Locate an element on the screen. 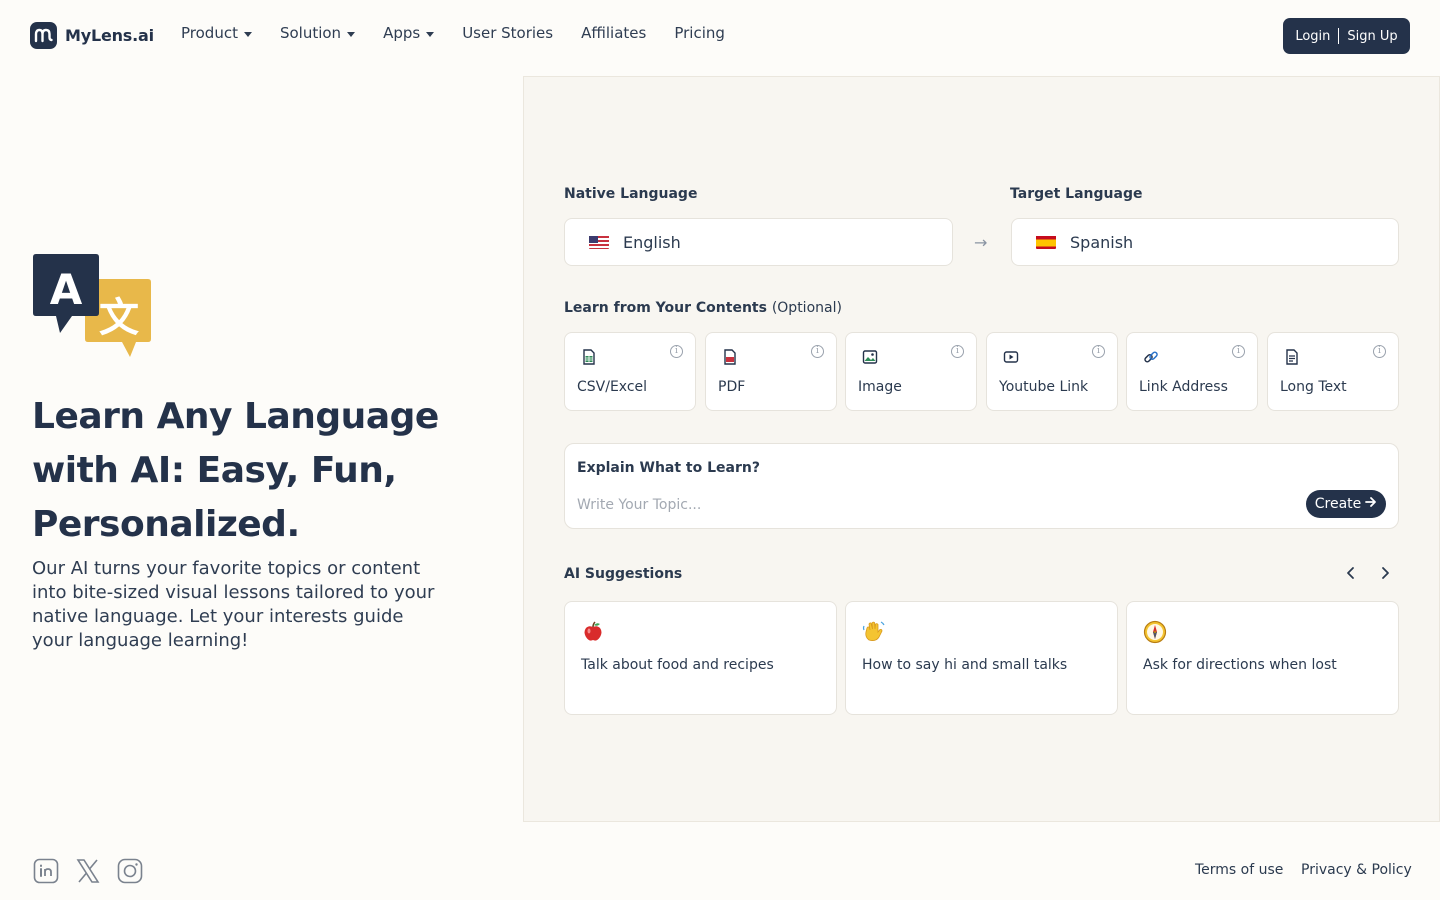 The height and width of the screenshot is (900, 1440). topic-input is located at coordinates (927, 505).